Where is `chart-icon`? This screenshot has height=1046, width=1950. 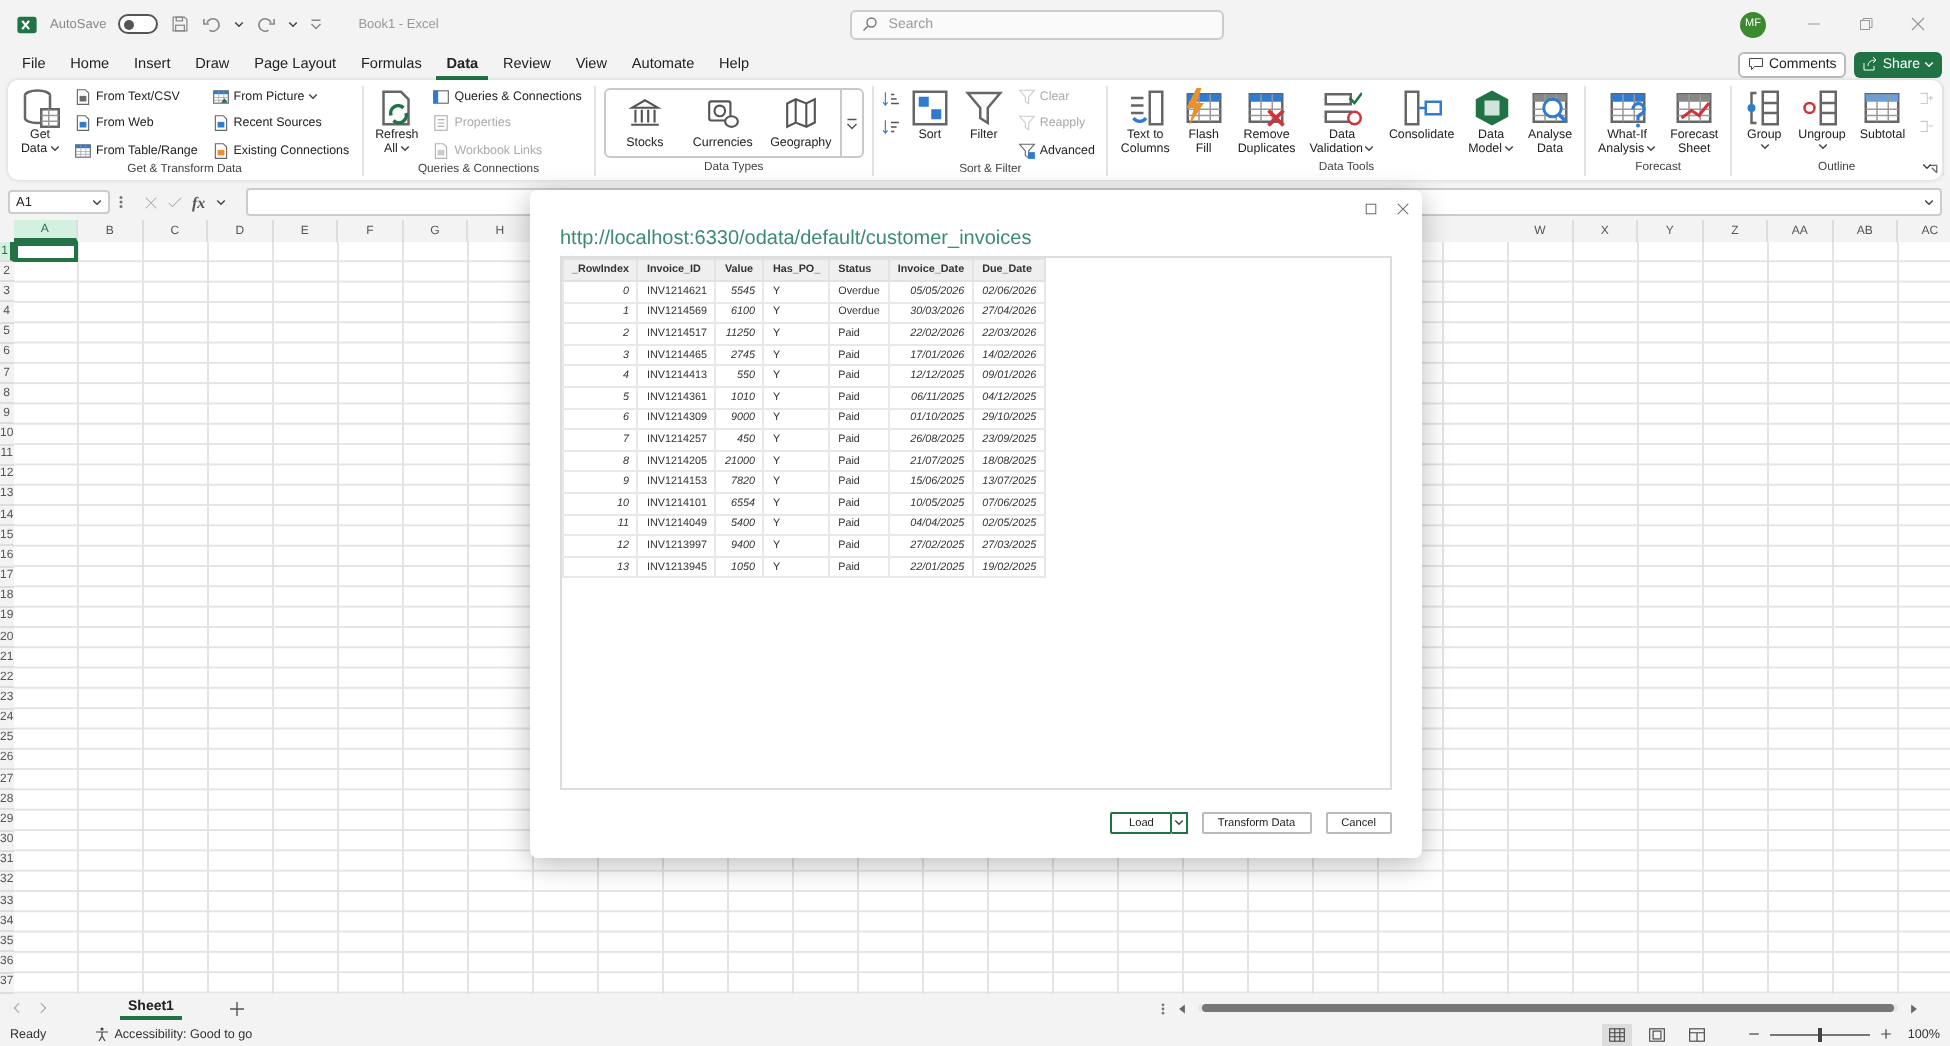 chart-icon is located at coordinates (1694, 108).